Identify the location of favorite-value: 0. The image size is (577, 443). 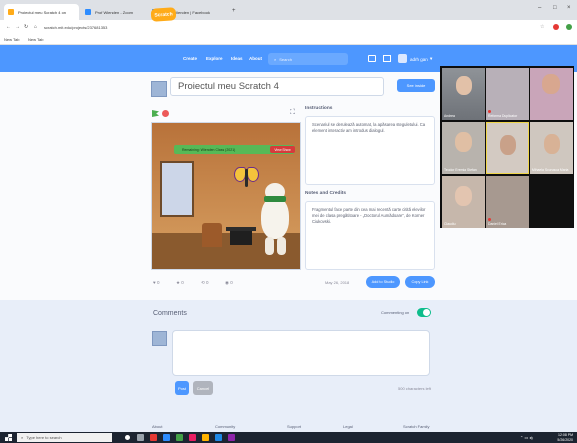
(182, 282).